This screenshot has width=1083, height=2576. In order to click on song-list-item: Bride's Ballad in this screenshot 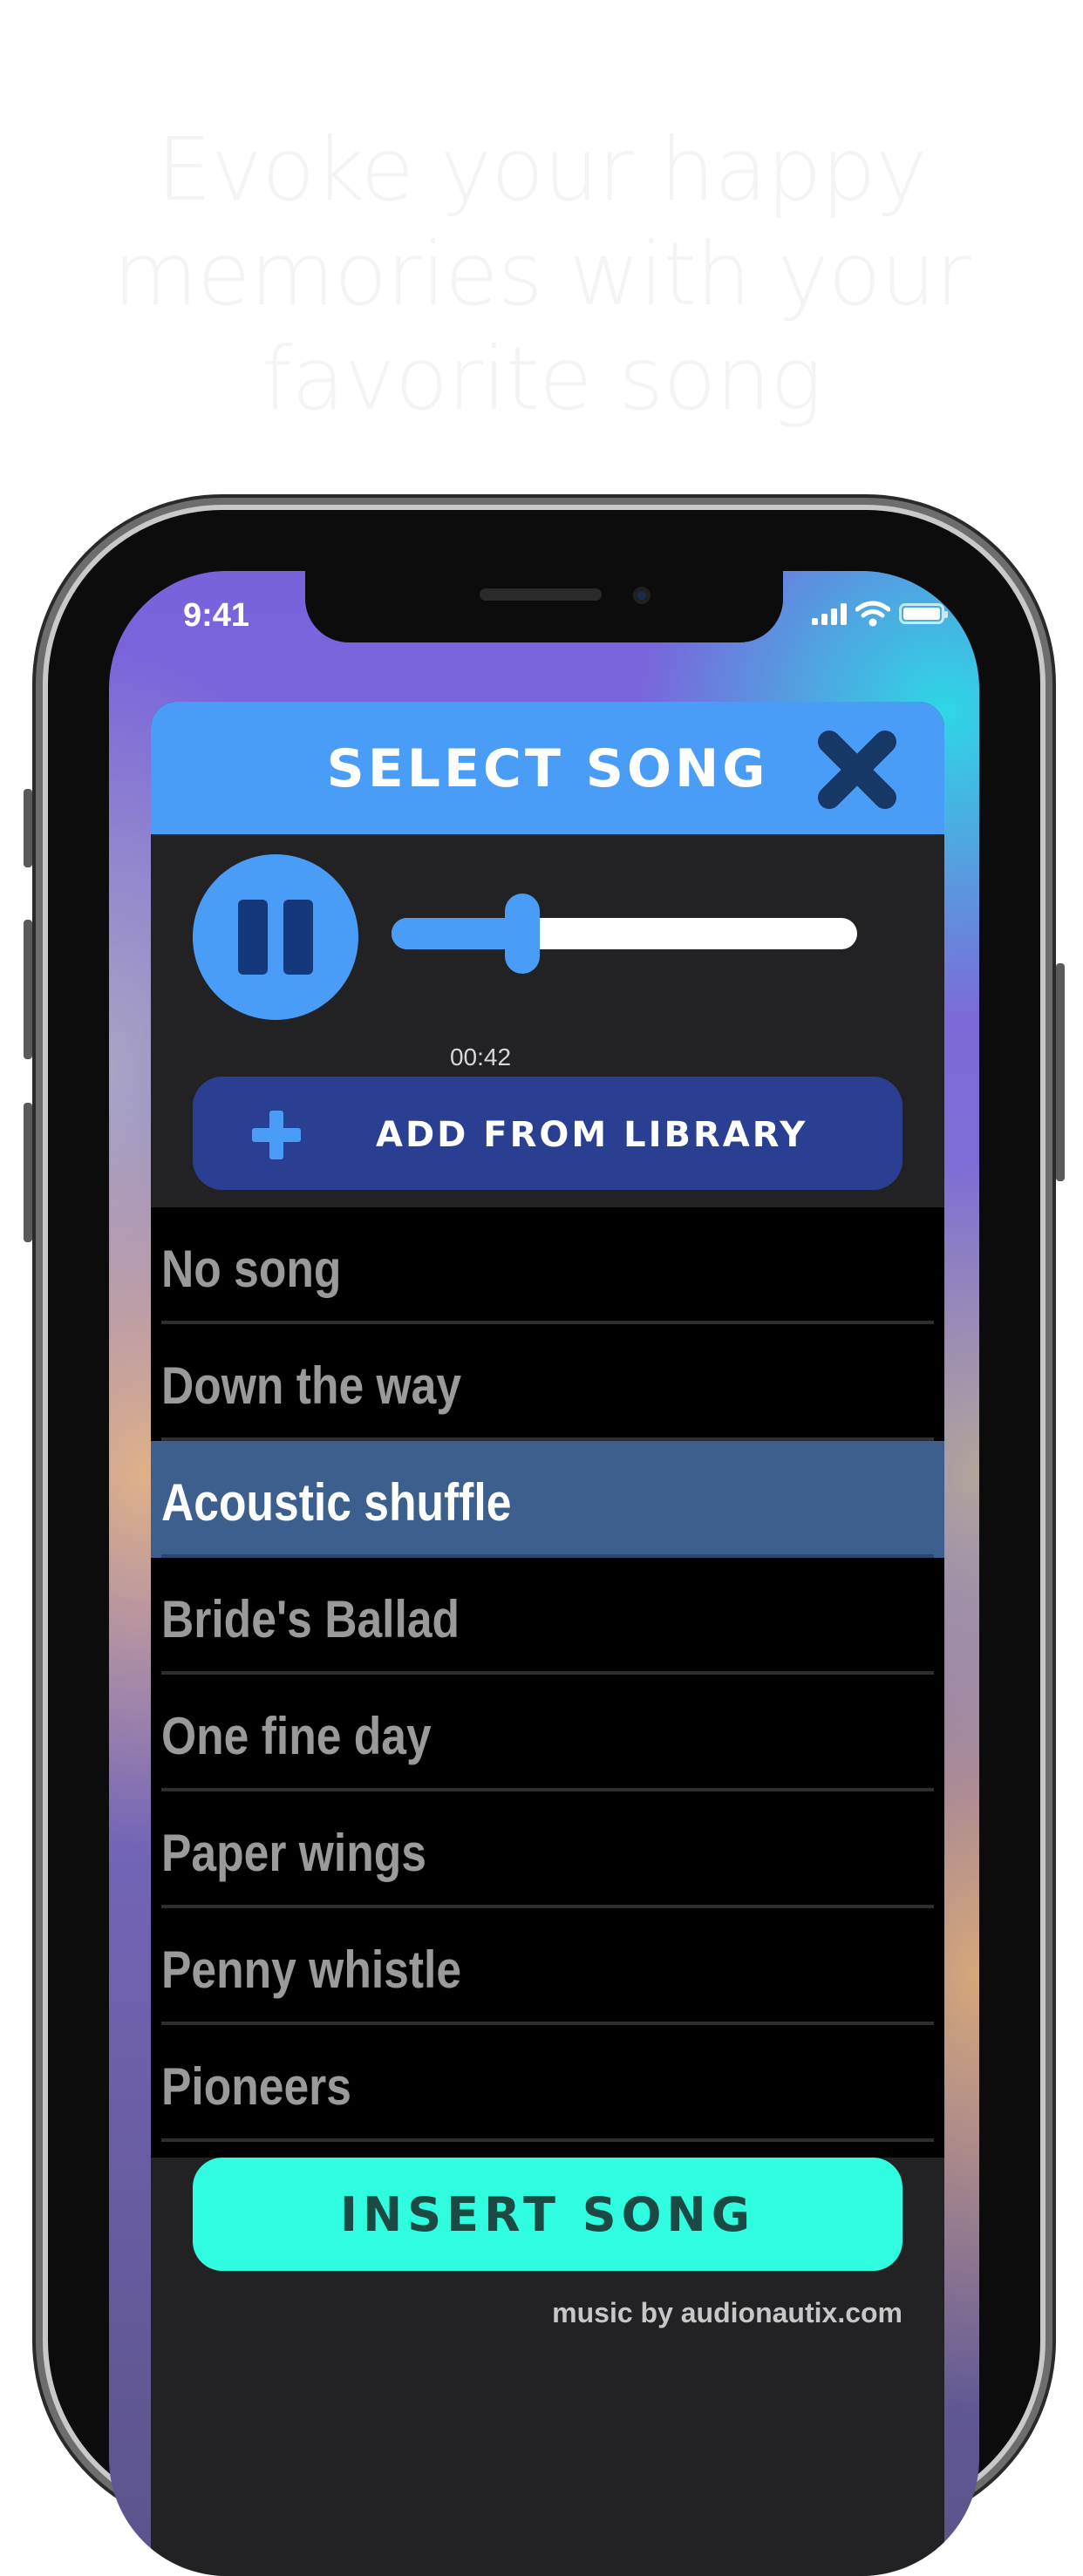, I will do `click(547, 1616)`.